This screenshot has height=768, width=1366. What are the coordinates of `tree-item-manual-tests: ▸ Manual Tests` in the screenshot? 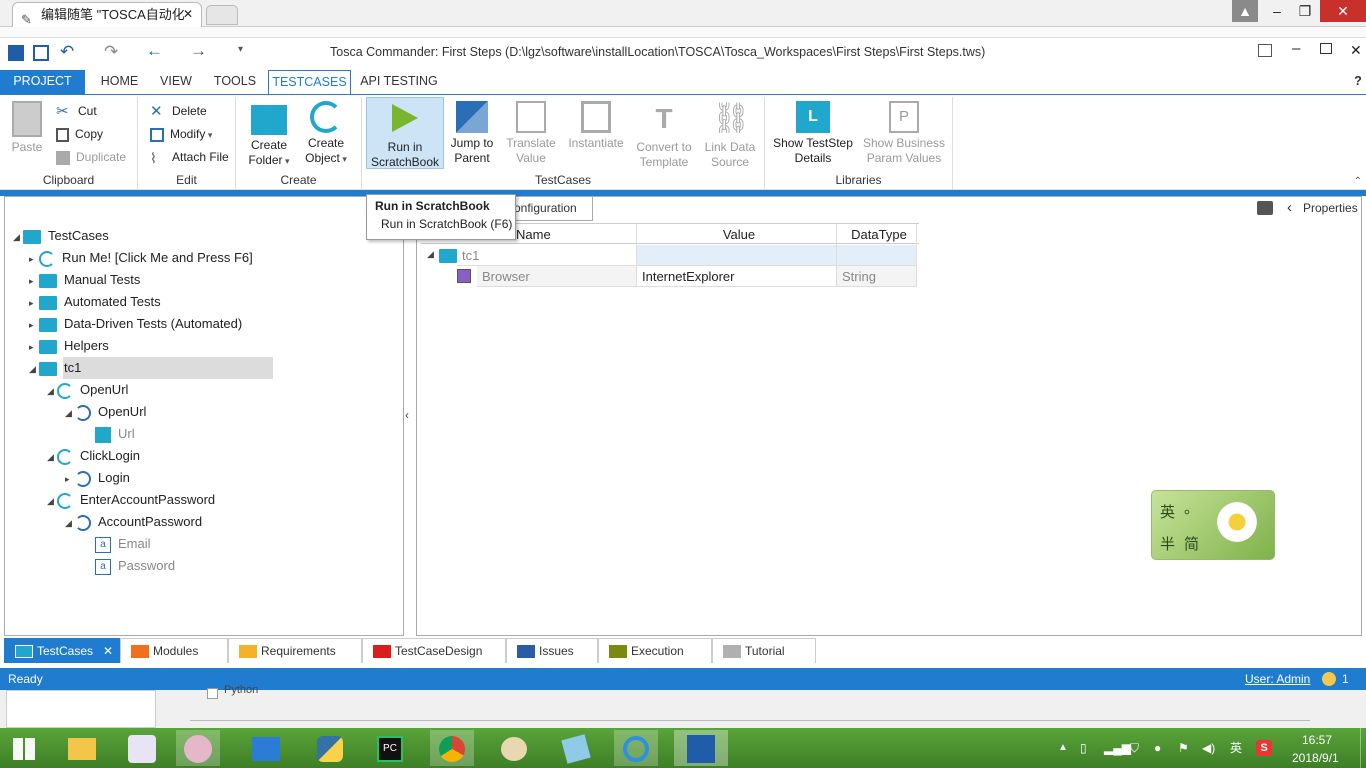 It's located at (84, 280).